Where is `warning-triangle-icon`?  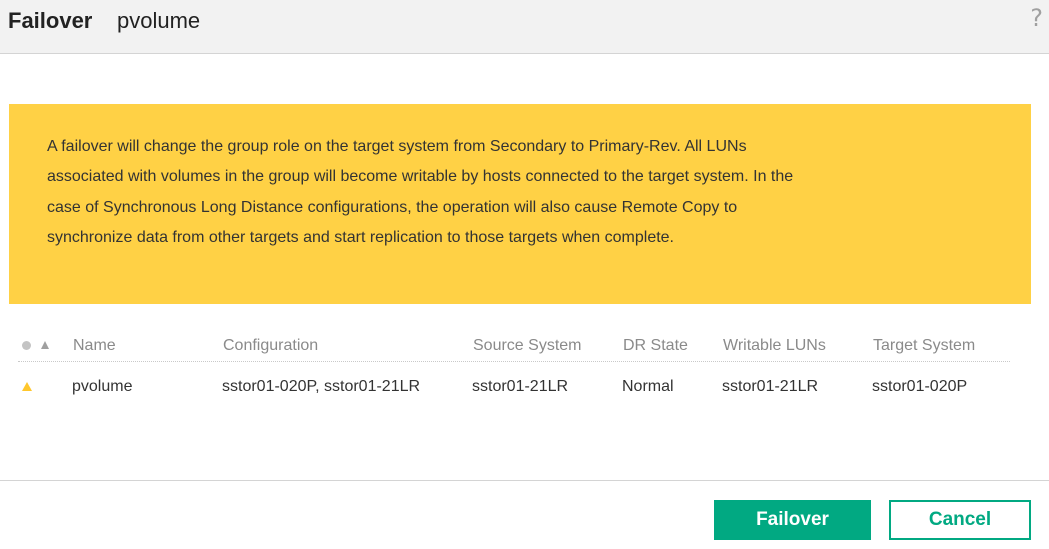 warning-triangle-icon is located at coordinates (27, 386).